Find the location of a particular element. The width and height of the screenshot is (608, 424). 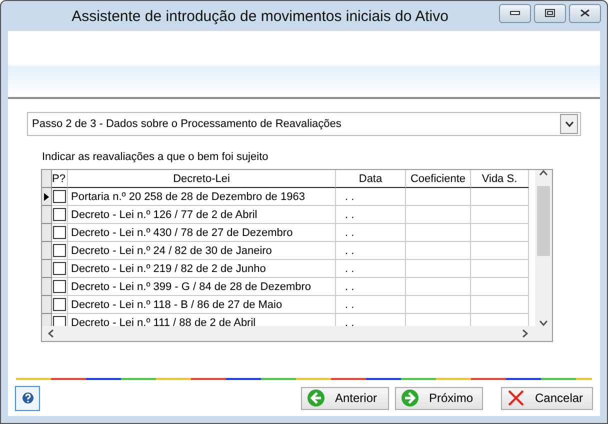

row-header is located at coordinates (47, 197).